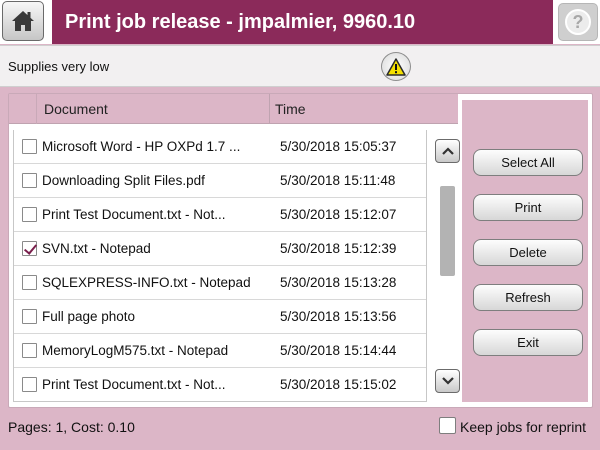 The image size is (600, 450). I want to click on keep-jobs-checkbox, so click(447, 425).